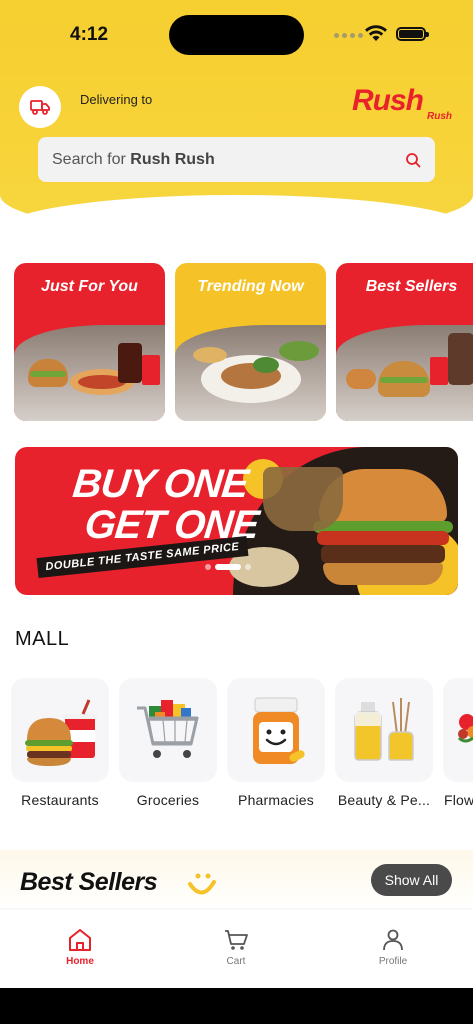 The height and width of the screenshot is (1024, 473). Describe the element at coordinates (116, 99) in the screenshot. I see `delivering-to-label: Delivering to` at that location.